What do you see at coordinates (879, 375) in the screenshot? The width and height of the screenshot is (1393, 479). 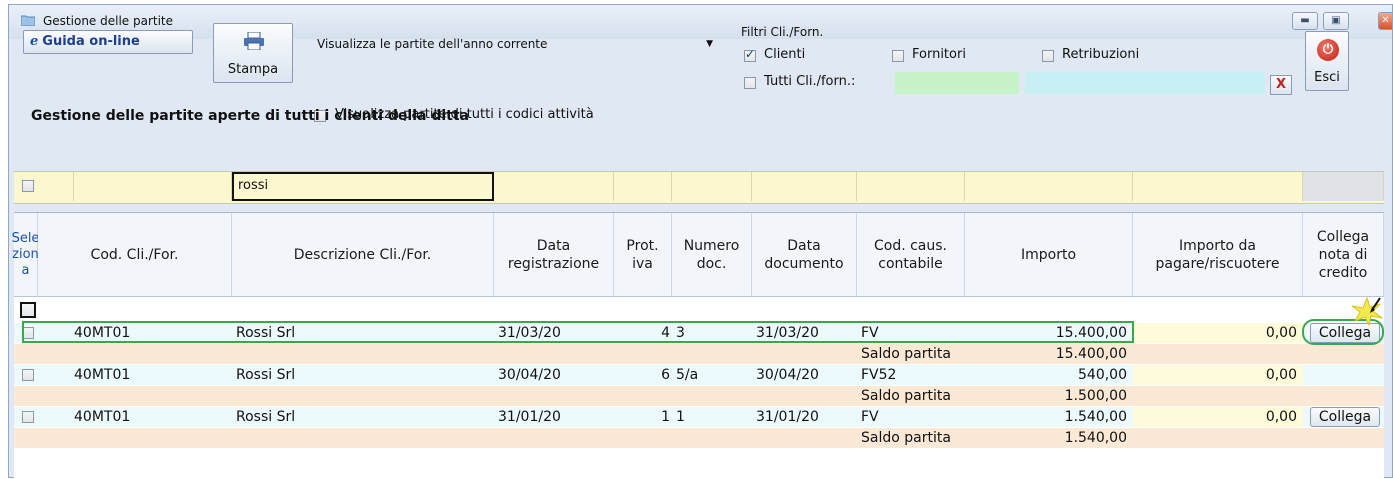 I see `cell-caus: FV52` at bounding box center [879, 375].